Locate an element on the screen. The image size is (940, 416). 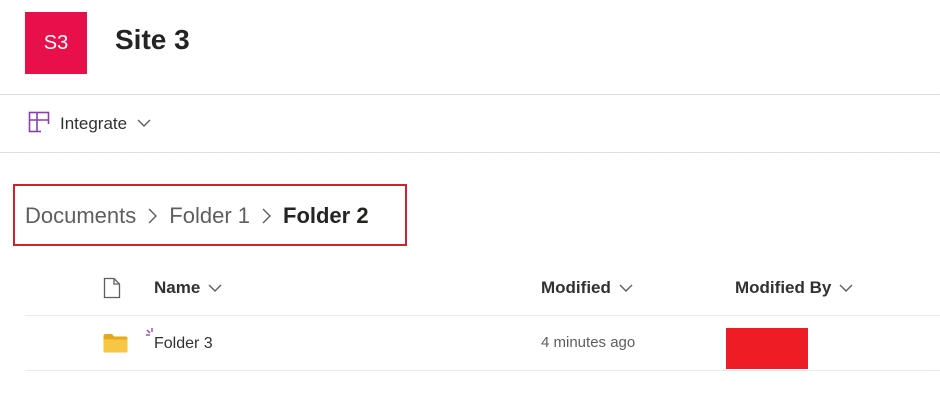
row-modified: 4 minutes ago is located at coordinates (588, 342).